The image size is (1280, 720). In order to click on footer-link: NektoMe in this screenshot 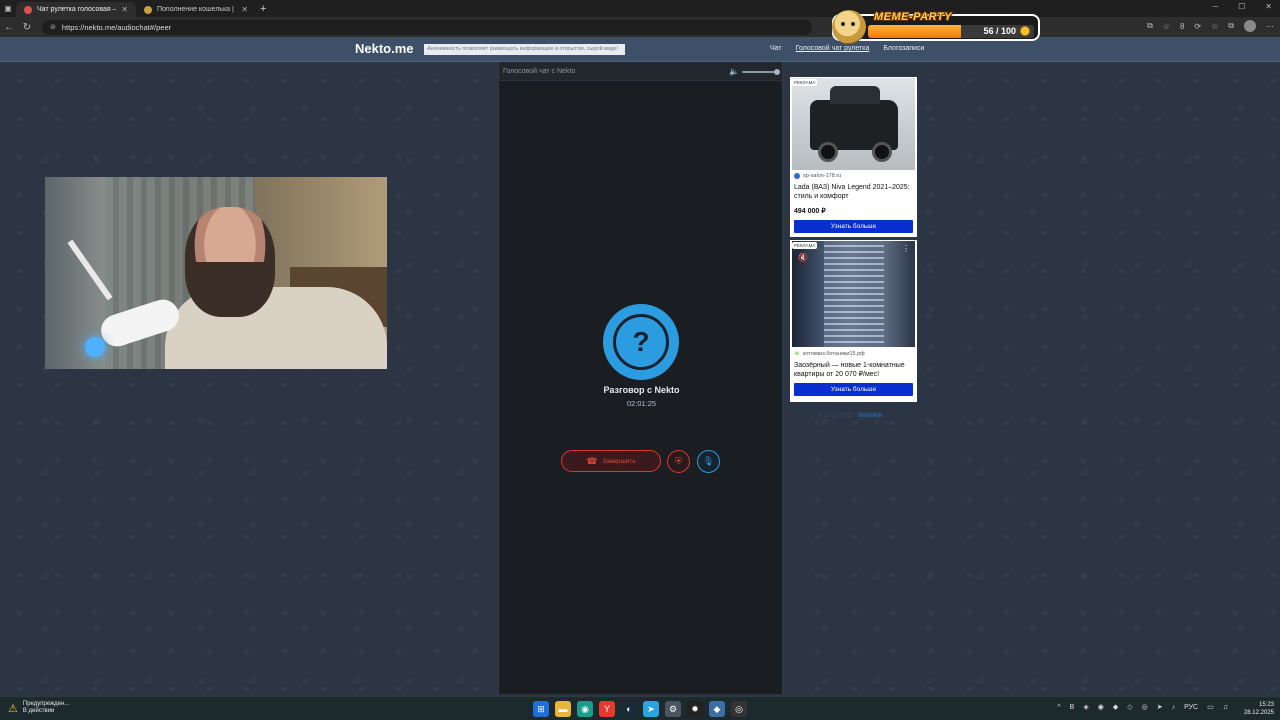, I will do `click(870, 416)`.